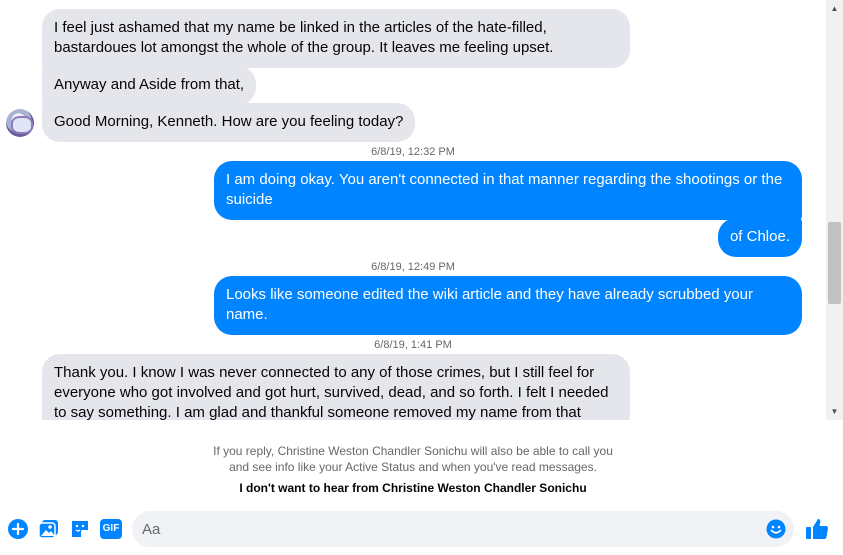  What do you see at coordinates (834, 263) in the screenshot?
I see `scrollbar-thumb` at bounding box center [834, 263].